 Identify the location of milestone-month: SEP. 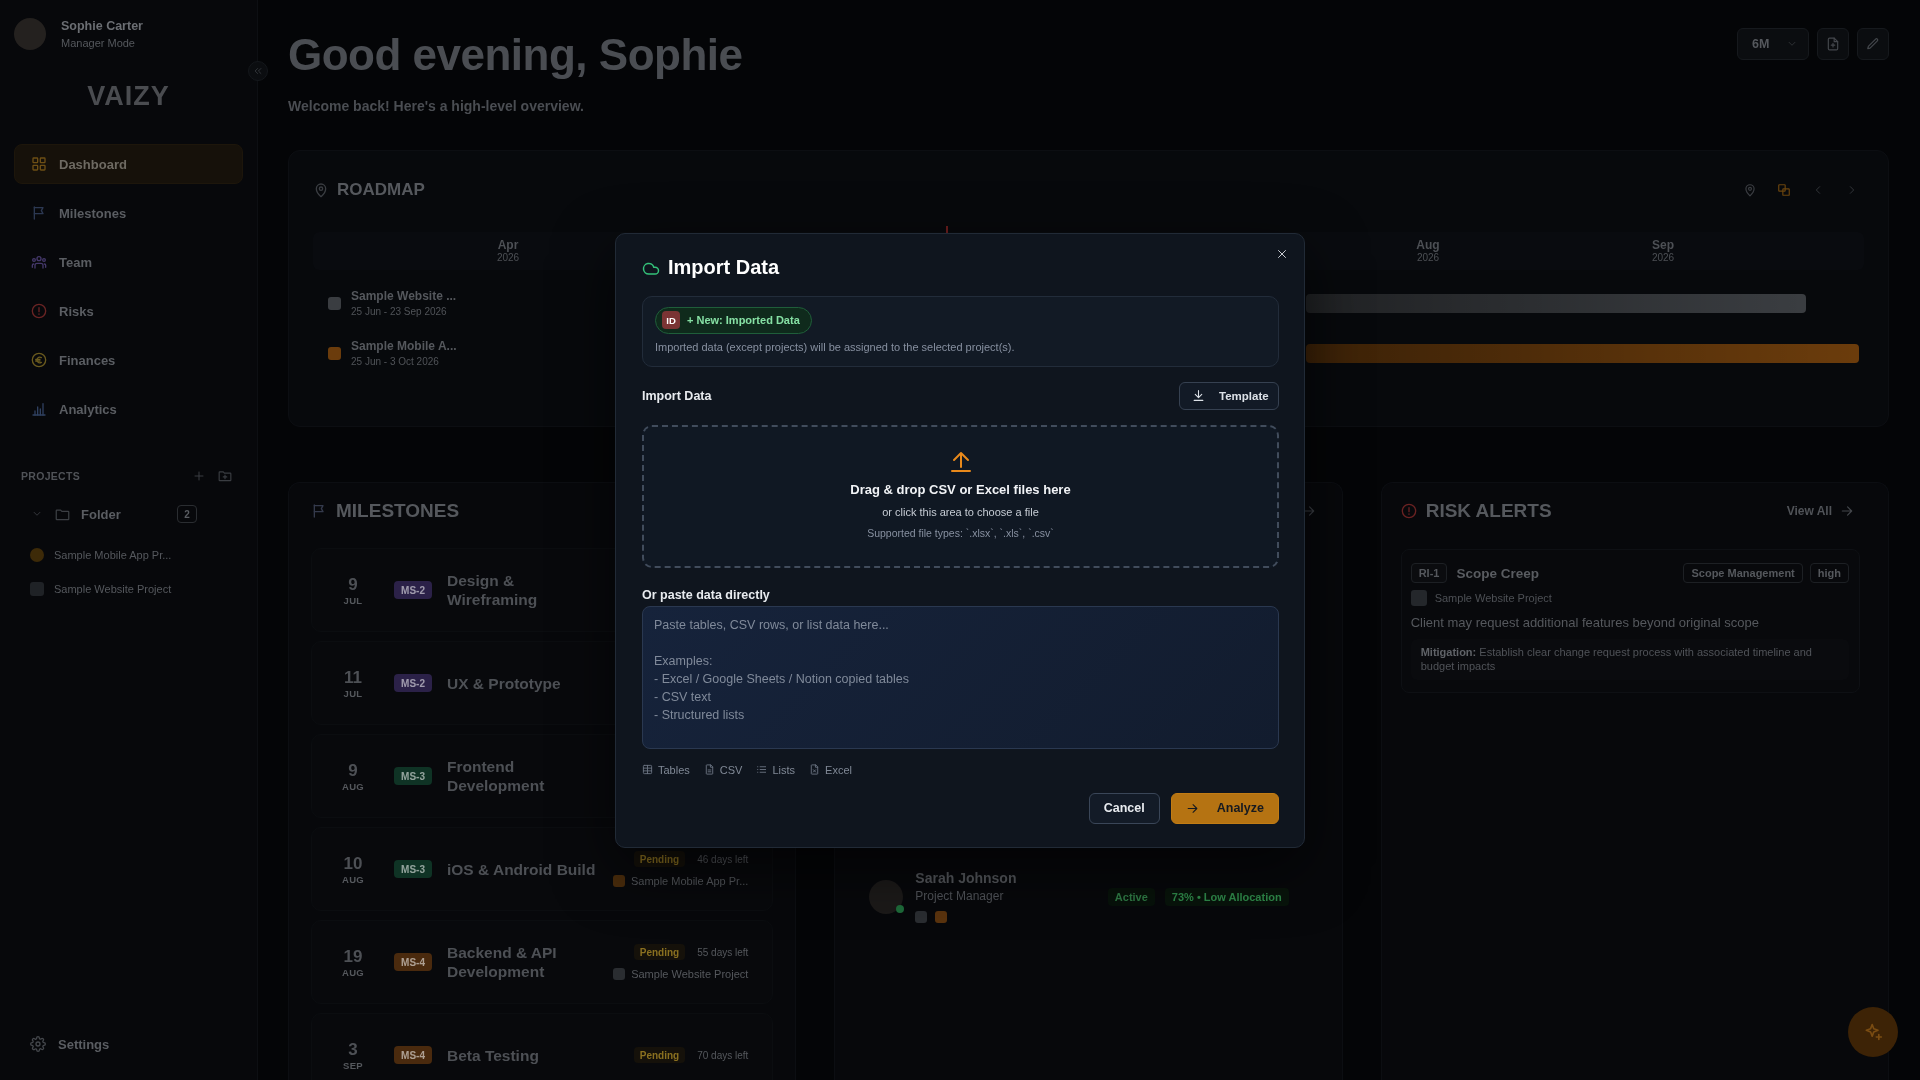
(353, 1065).